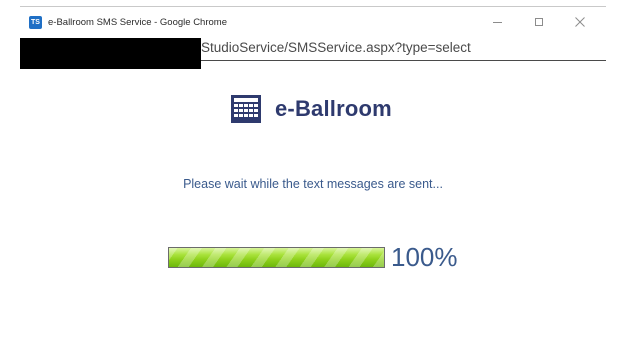  What do you see at coordinates (110, 53) in the screenshot?
I see `redacted-url-prefix` at bounding box center [110, 53].